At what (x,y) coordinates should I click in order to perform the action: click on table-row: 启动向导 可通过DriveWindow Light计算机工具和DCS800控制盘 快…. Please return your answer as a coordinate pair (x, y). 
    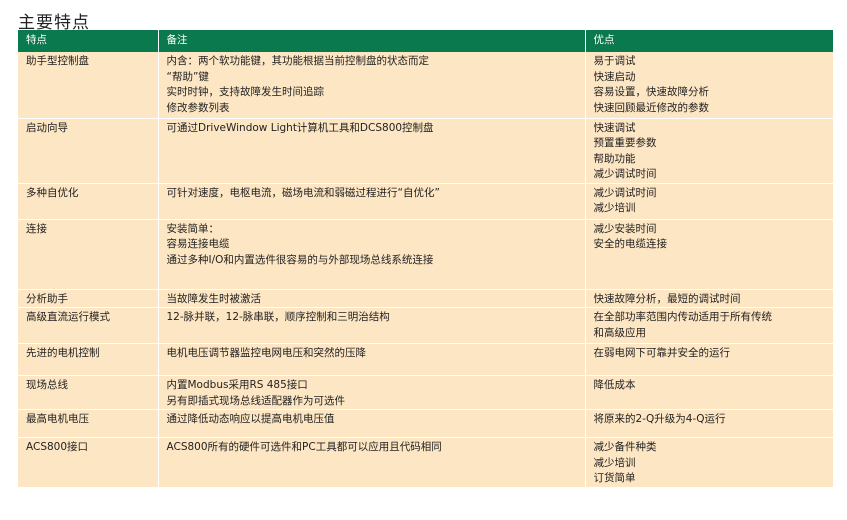
    Looking at the image, I should click on (425, 151).